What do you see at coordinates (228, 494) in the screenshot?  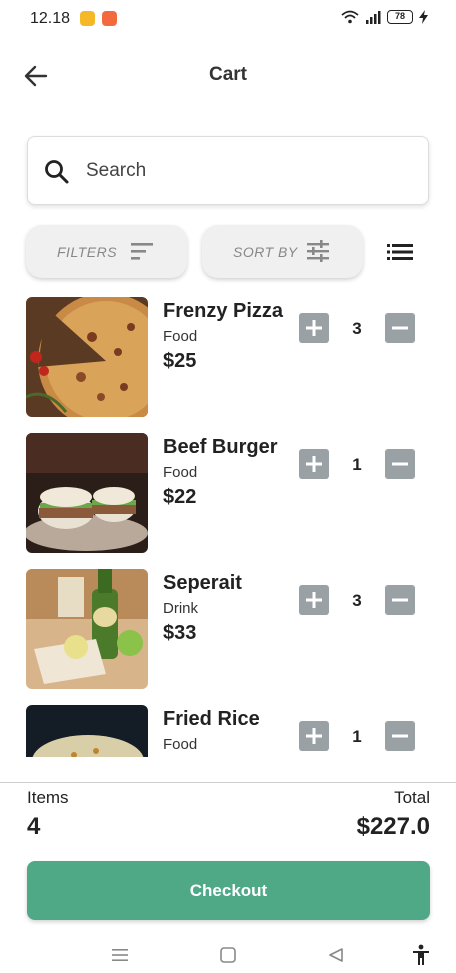 I see `cart-item: Beef Burger Food $22 1` at bounding box center [228, 494].